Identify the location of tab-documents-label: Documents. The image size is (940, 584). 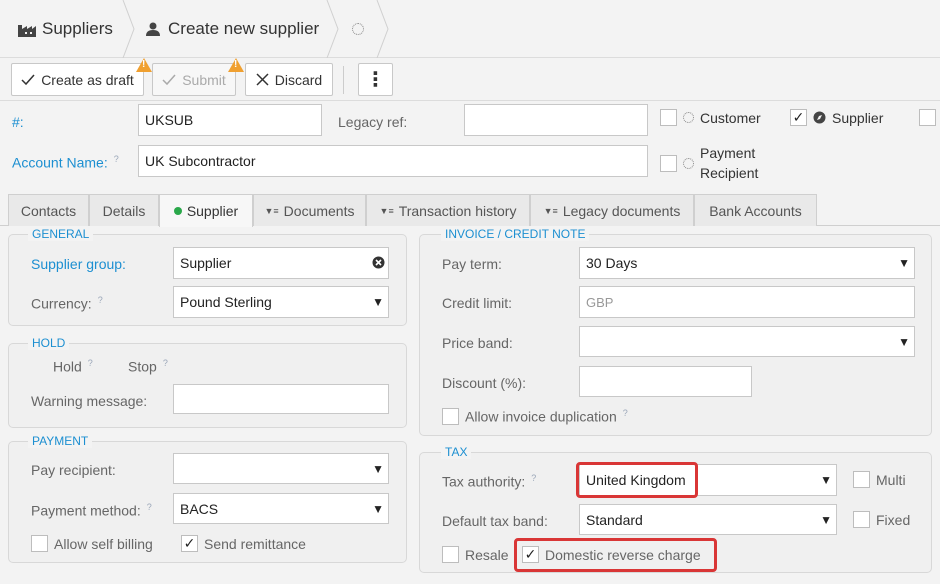
(319, 210).